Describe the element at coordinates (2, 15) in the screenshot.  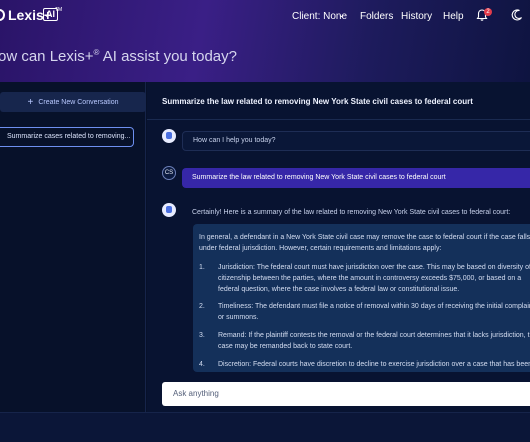
I see `logo-icon` at that location.